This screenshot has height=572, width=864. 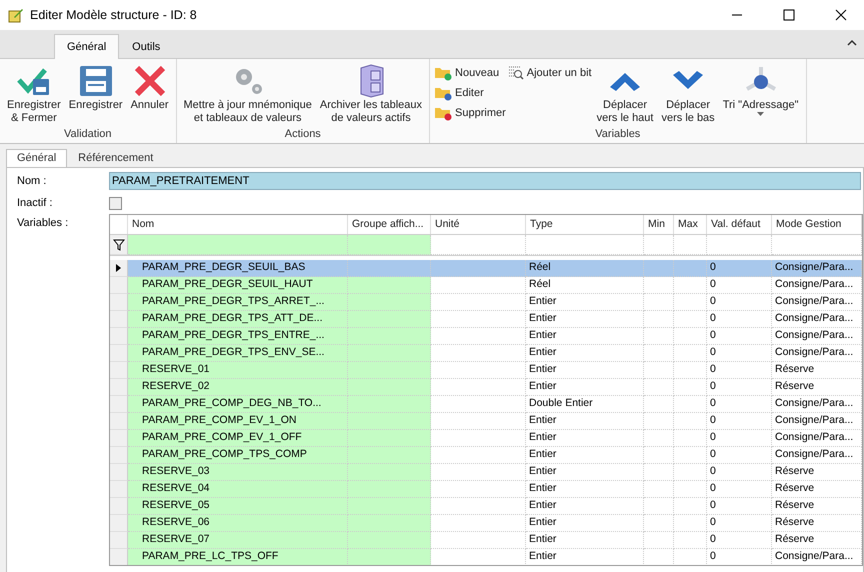 What do you see at coordinates (470, 93) in the screenshot?
I see `ribbon-button: Editer` at bounding box center [470, 93].